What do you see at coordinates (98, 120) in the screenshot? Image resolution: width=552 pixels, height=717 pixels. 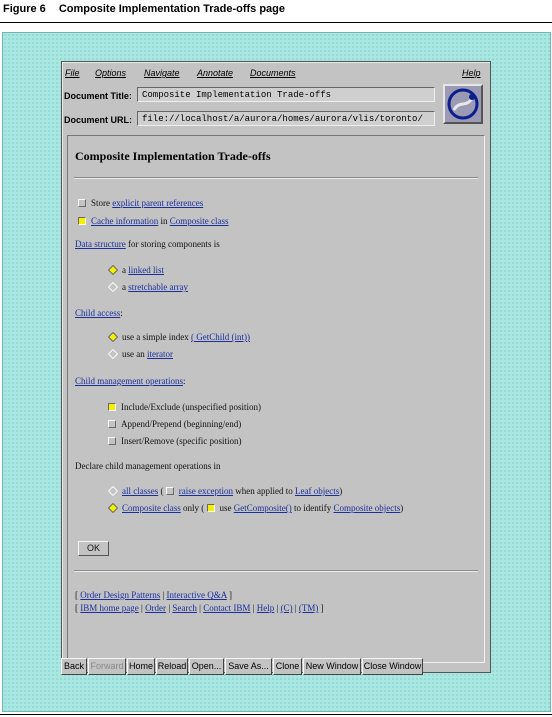 I see `document-url-label: Document URL:` at bounding box center [98, 120].